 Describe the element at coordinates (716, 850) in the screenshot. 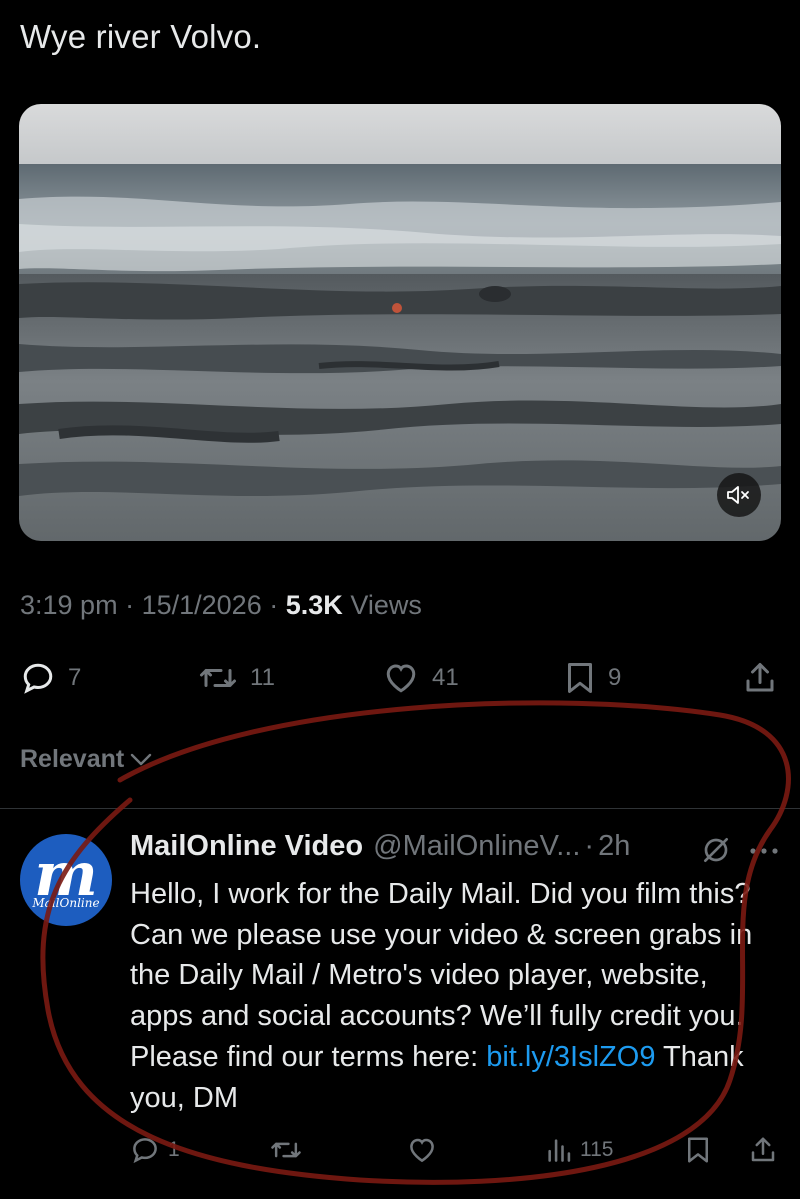

I see `grok-icon` at that location.